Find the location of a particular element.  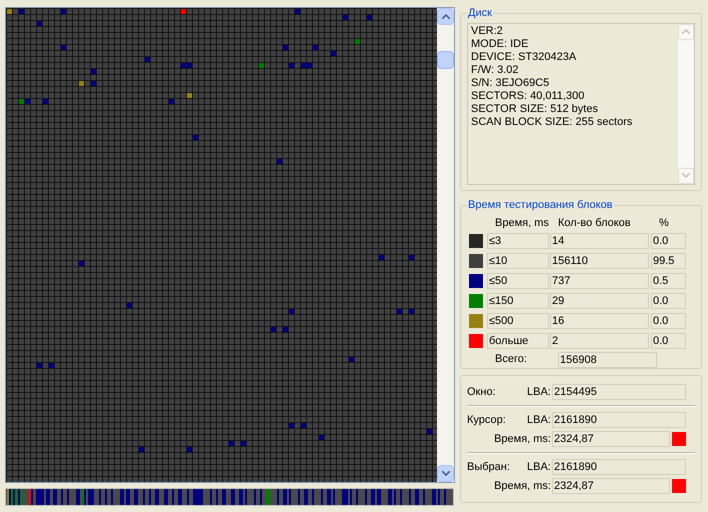

info-line: F/W: 3.02 is located at coordinates (495, 70).